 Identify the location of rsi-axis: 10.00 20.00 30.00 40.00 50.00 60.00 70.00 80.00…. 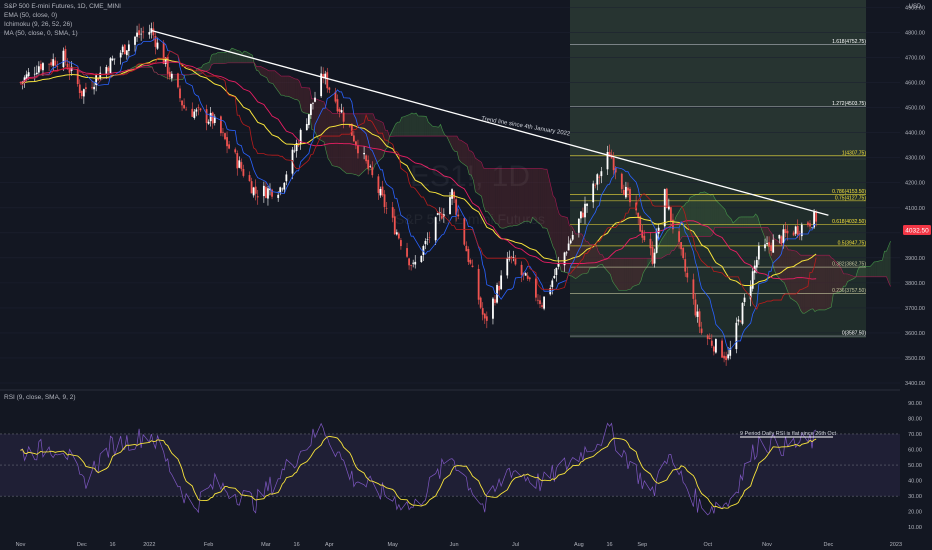
(915, 466).